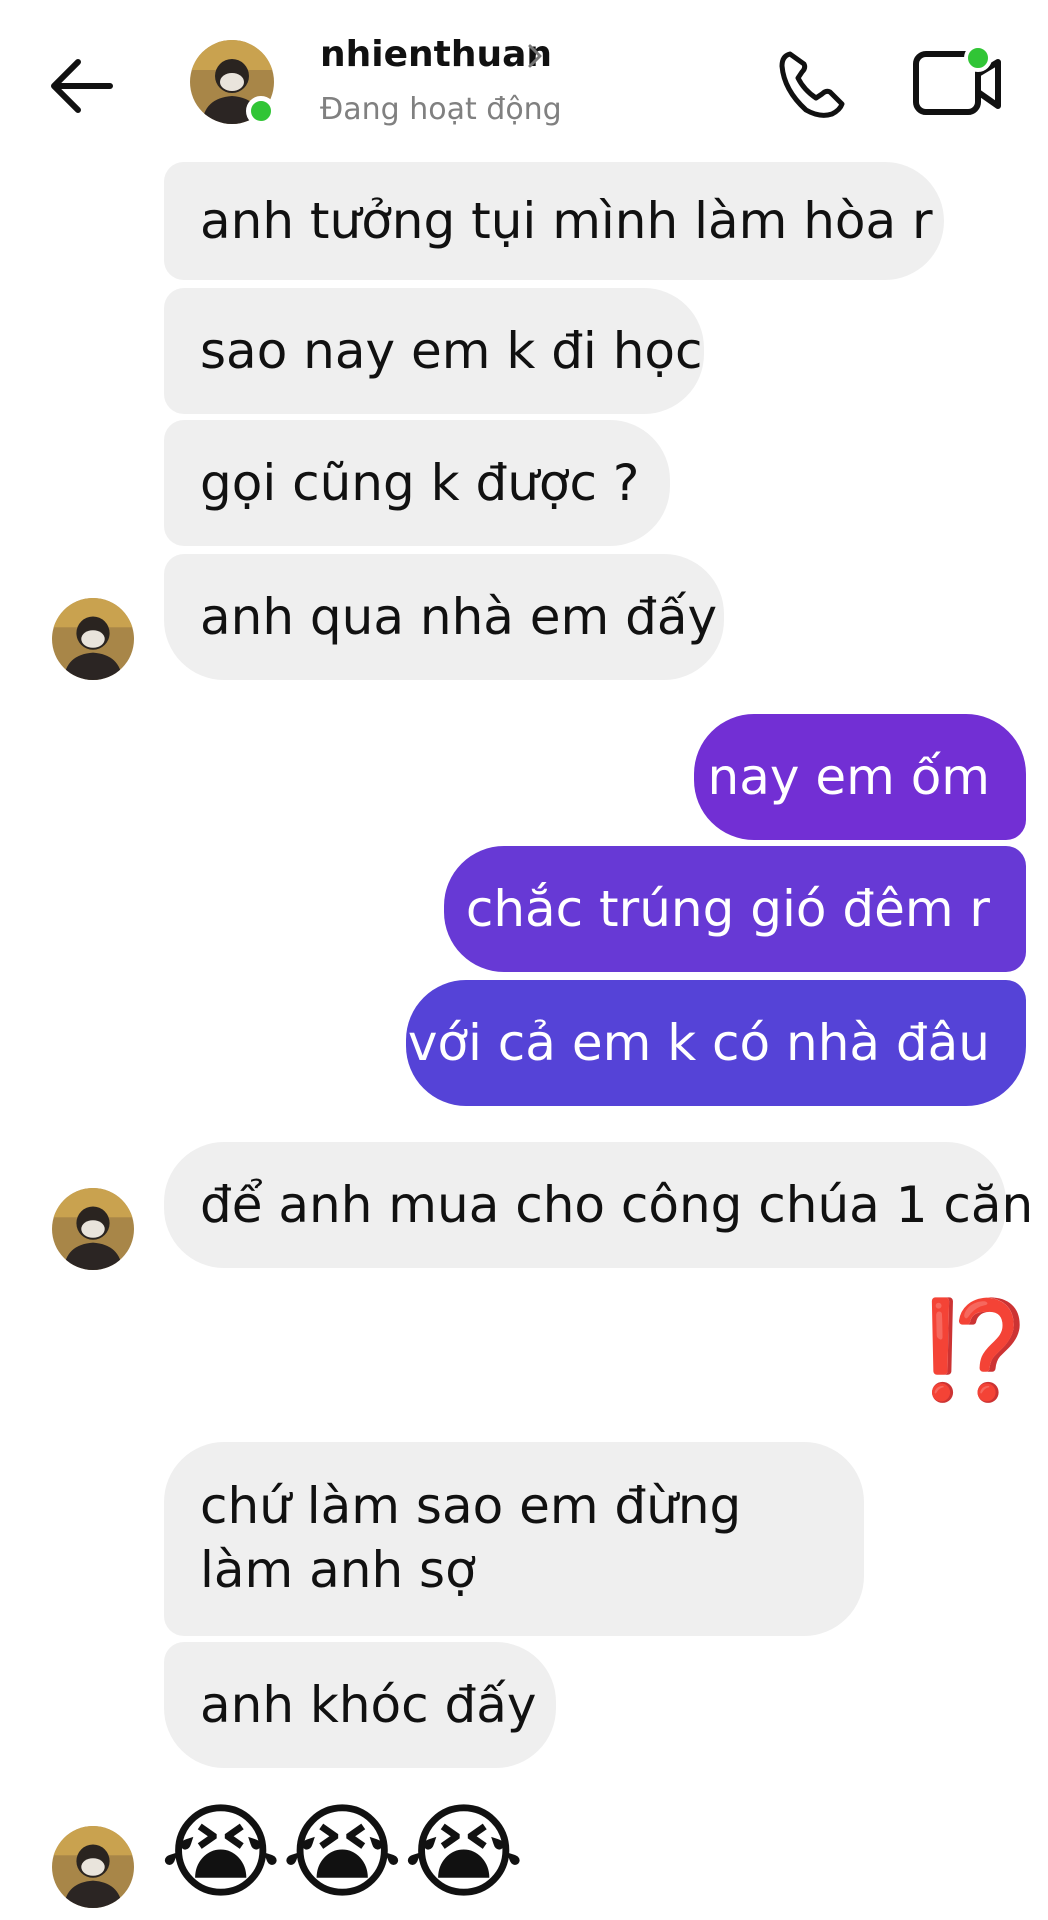 The image size is (1048, 1920). What do you see at coordinates (261, 111) in the screenshot?
I see `online-status-dot` at bounding box center [261, 111].